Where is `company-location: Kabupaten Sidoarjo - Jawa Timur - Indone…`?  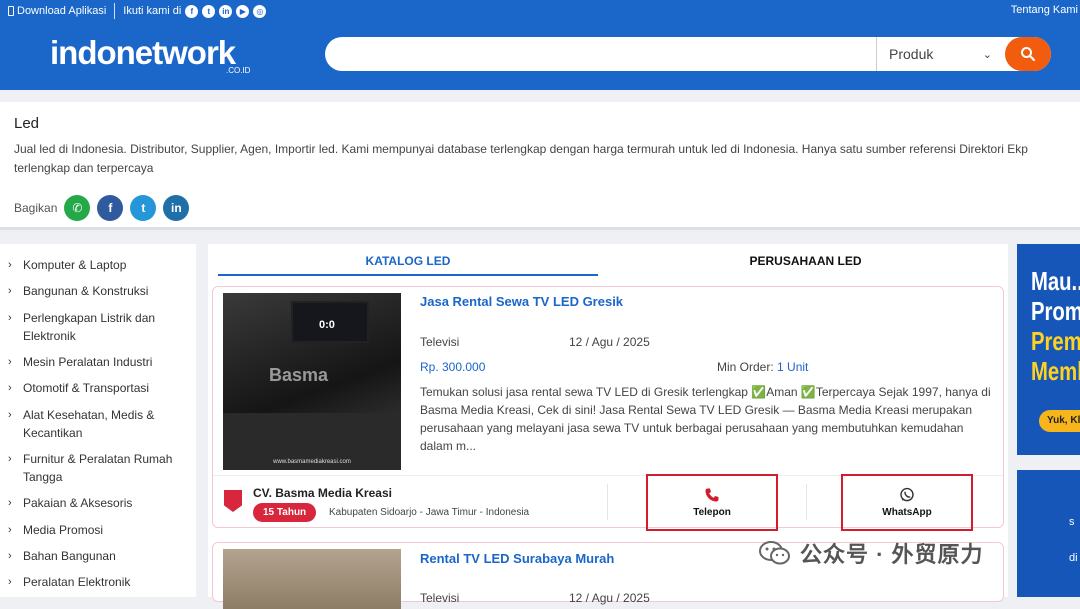
company-location: Kabupaten Sidoarjo - Jawa Timur - Indone… is located at coordinates (429, 512).